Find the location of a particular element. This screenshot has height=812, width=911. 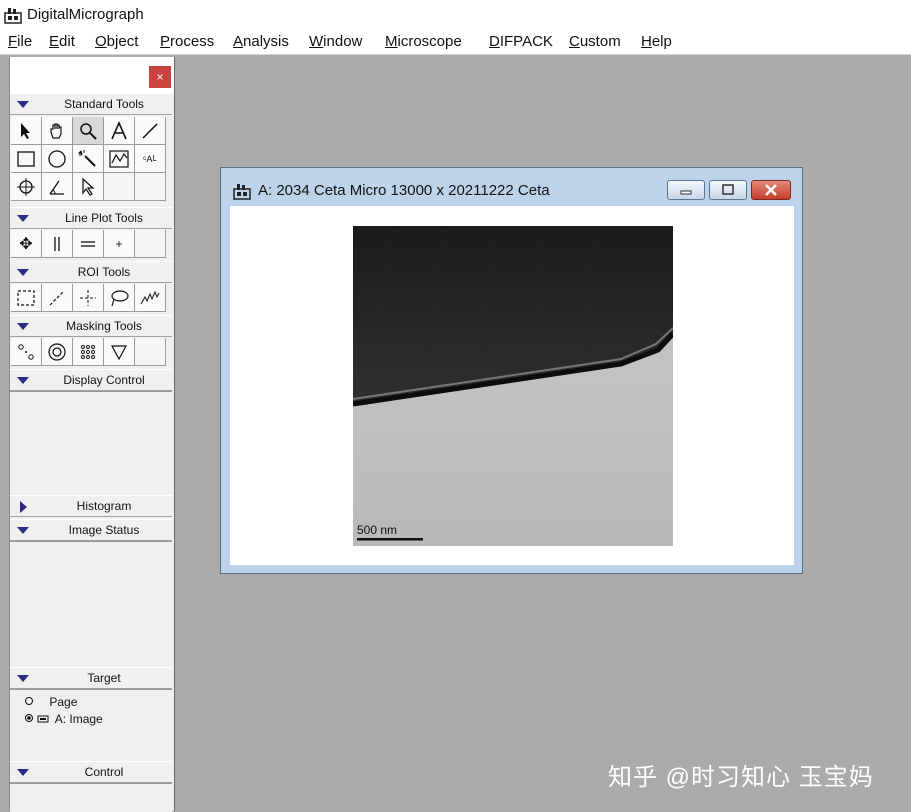

vertical-lines-icon is located at coordinates (57, 244).